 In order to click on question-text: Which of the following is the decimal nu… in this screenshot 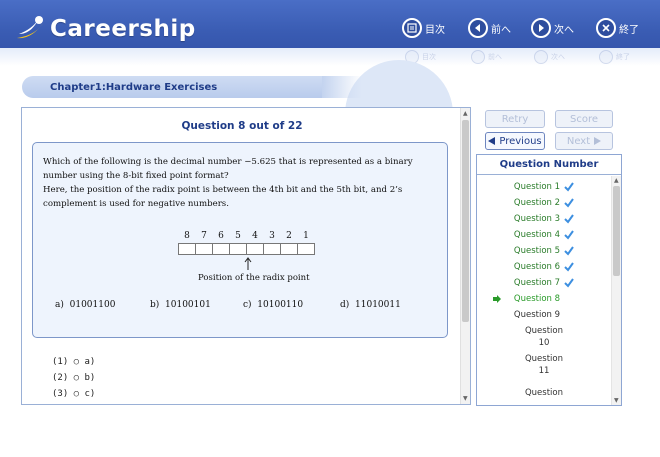, I will do `click(243, 183)`.